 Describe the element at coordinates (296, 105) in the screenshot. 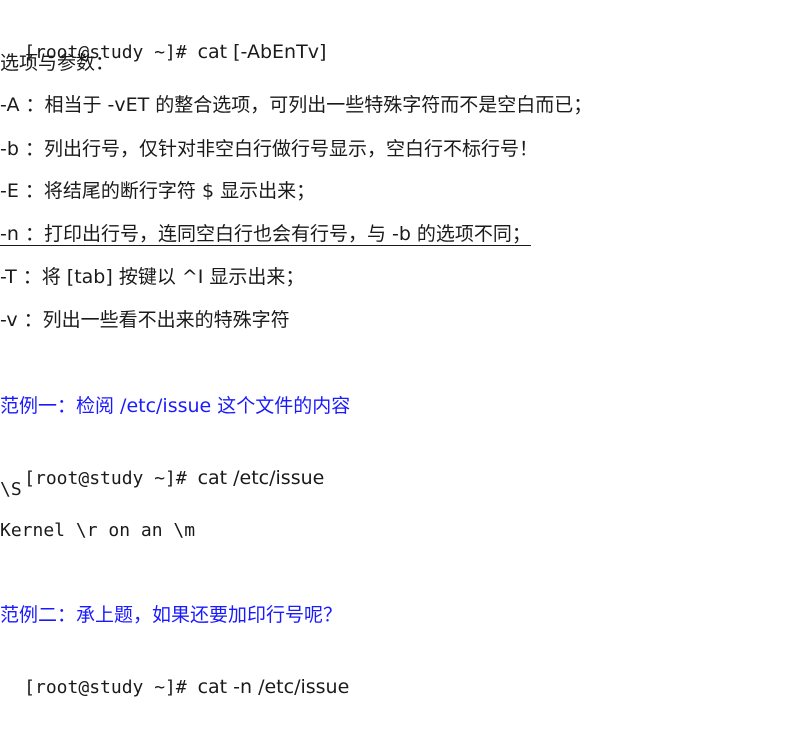

I see `option-A: -A ：相当于 -vET 的整合选项，可列出一些特殊字符而不是空白而已；` at that location.